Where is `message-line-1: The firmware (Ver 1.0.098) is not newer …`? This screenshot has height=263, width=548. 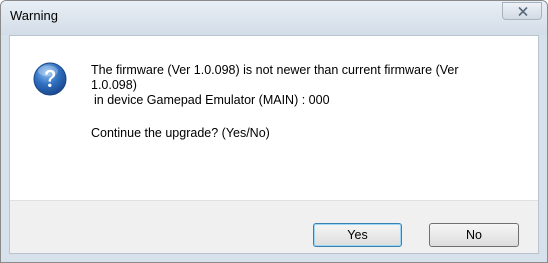 message-line-1: The firmware (Ver 1.0.098) is not newer … is located at coordinates (275, 70).